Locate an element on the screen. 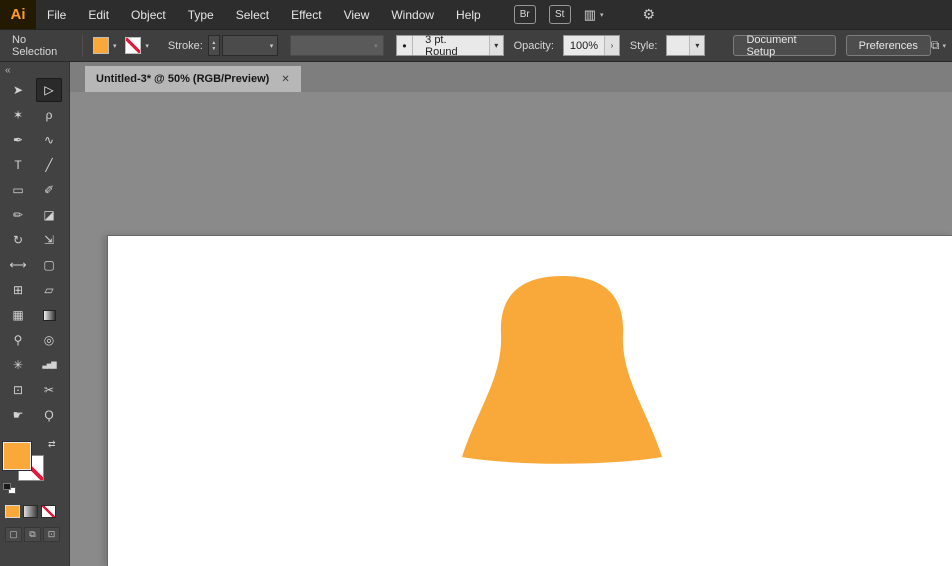 The height and width of the screenshot is (566, 952). menu-effect: Effect is located at coordinates (306, 14).